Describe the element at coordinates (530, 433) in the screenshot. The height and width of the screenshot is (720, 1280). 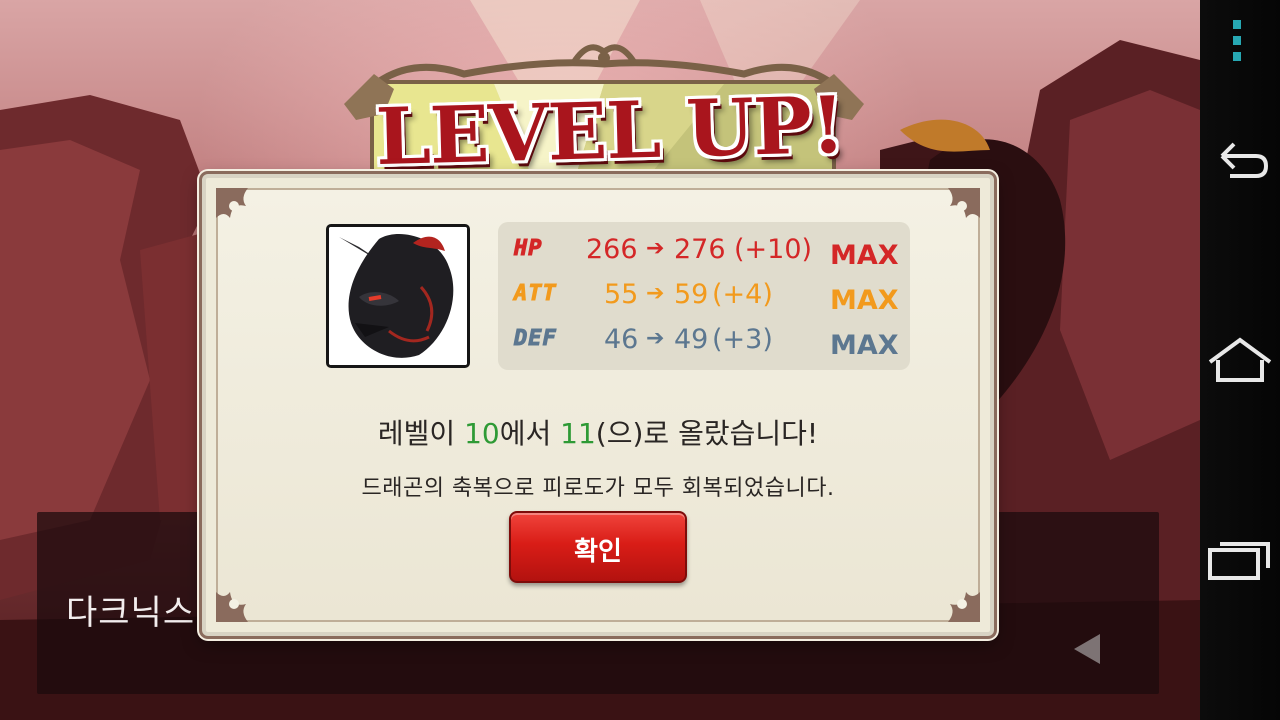
I see `message-middle: 에서` at that location.